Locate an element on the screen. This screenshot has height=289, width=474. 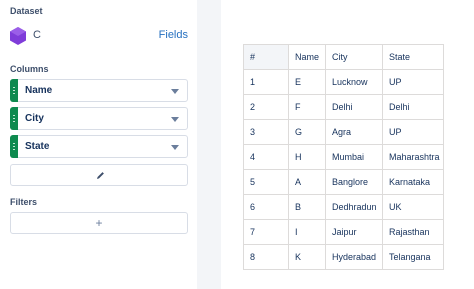
cell-city: Lucknow is located at coordinates (354, 82).